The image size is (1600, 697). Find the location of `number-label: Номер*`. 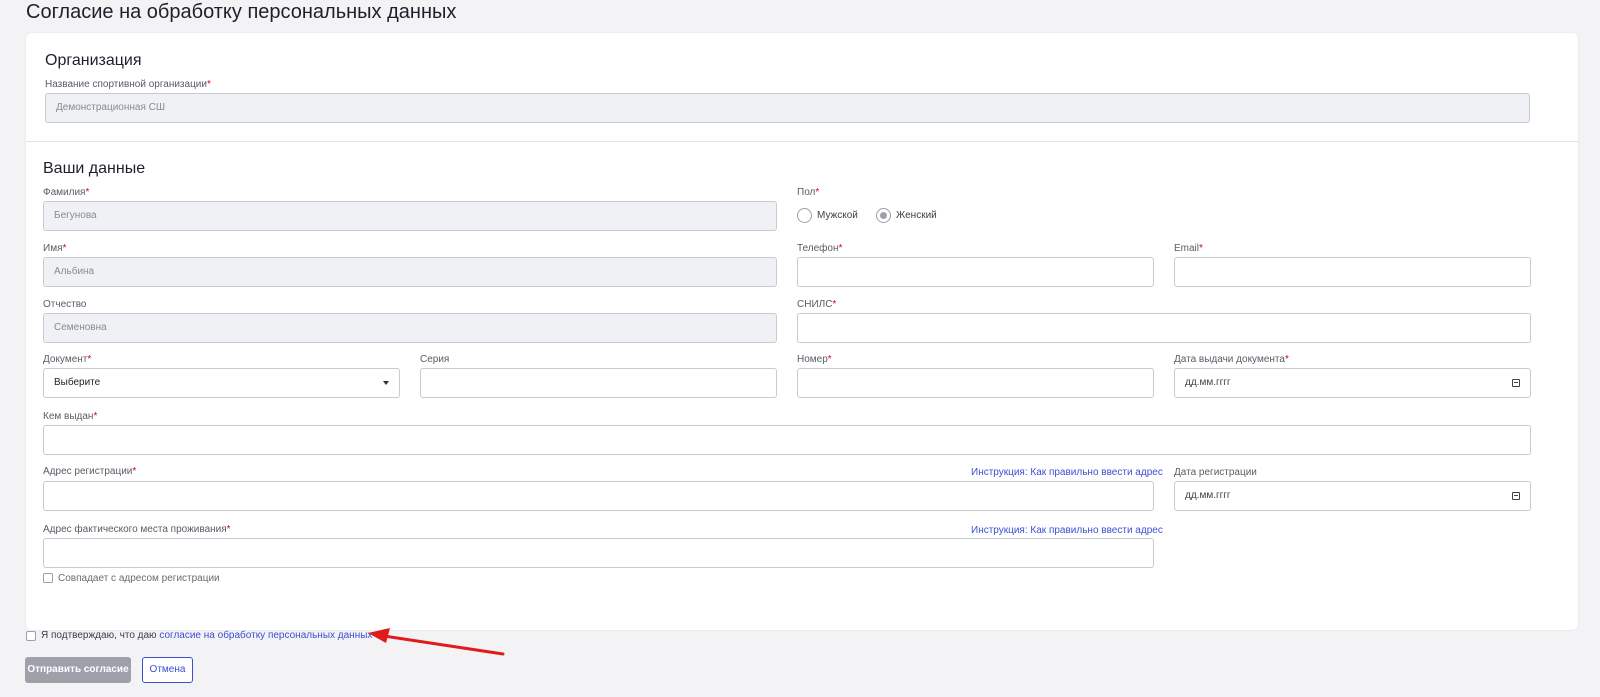

number-label: Номер* is located at coordinates (814, 359).